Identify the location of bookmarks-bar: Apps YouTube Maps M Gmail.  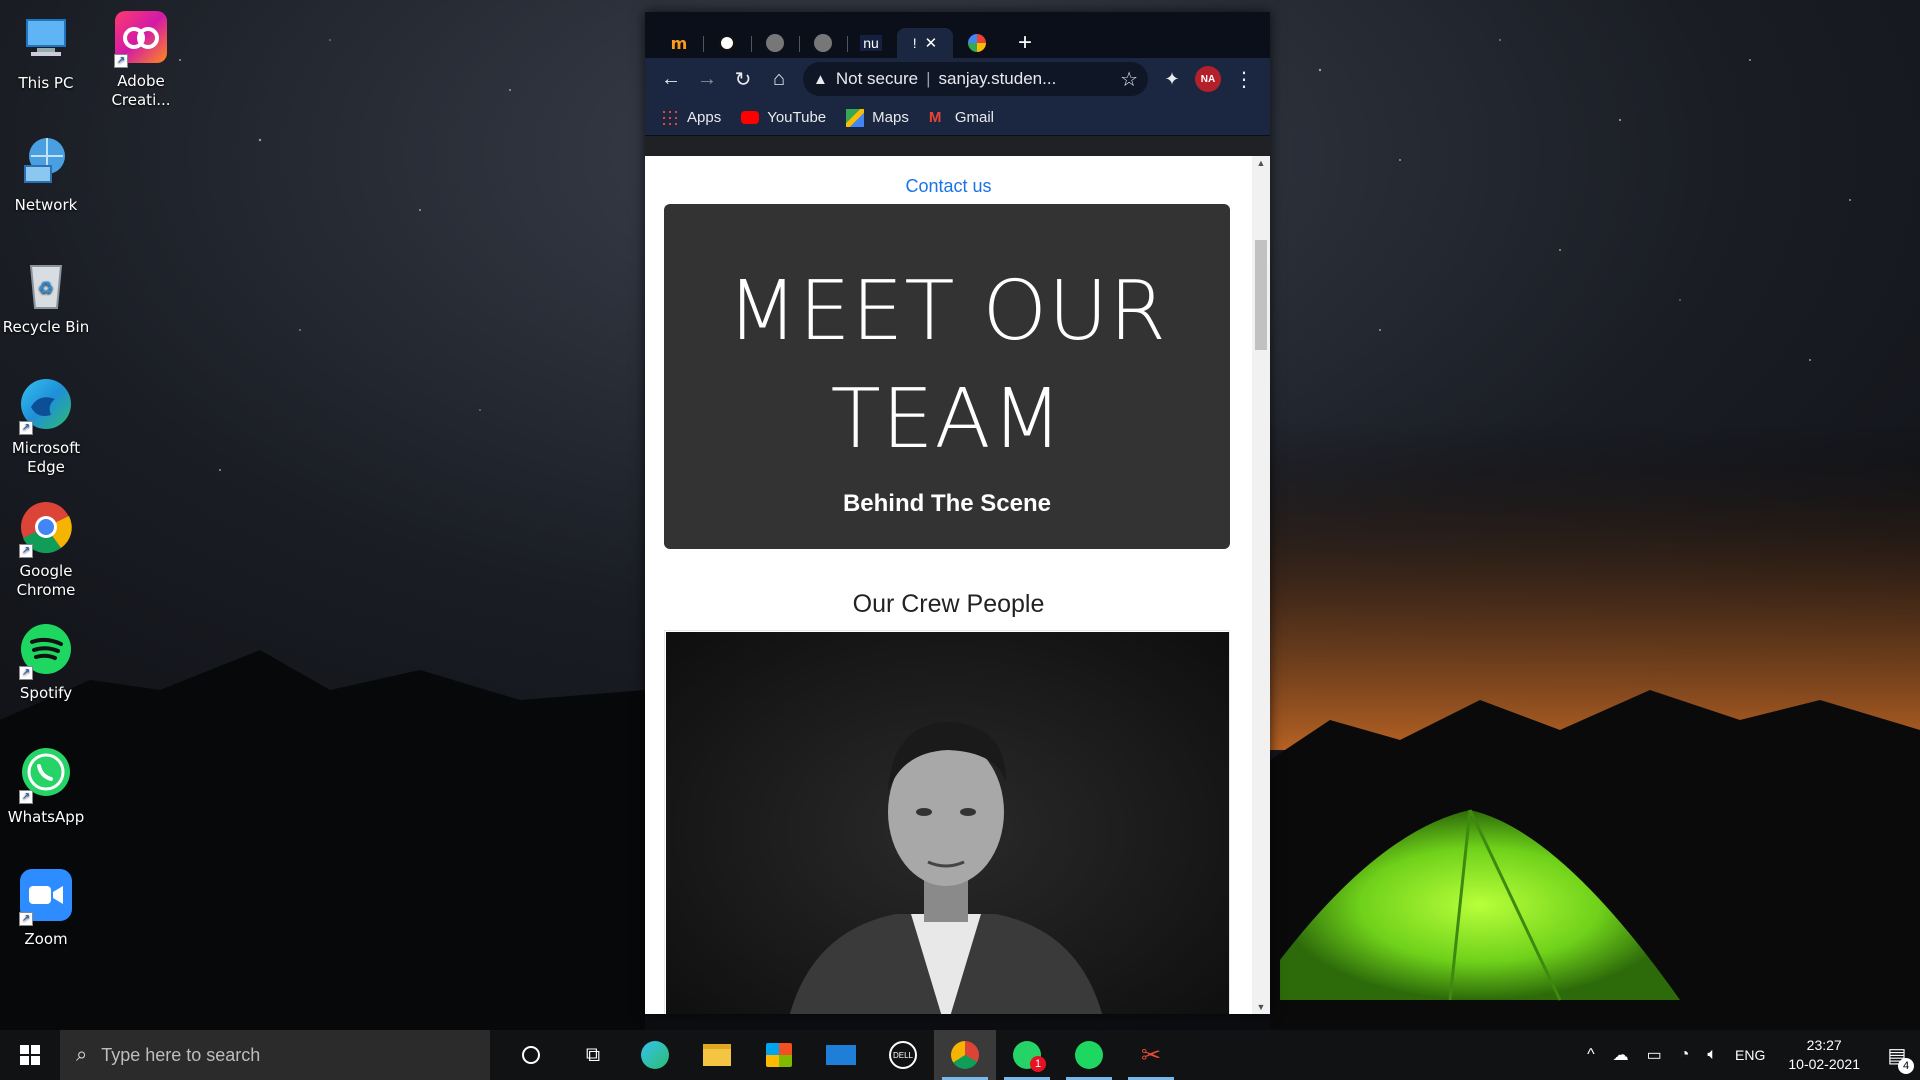
(957, 118).